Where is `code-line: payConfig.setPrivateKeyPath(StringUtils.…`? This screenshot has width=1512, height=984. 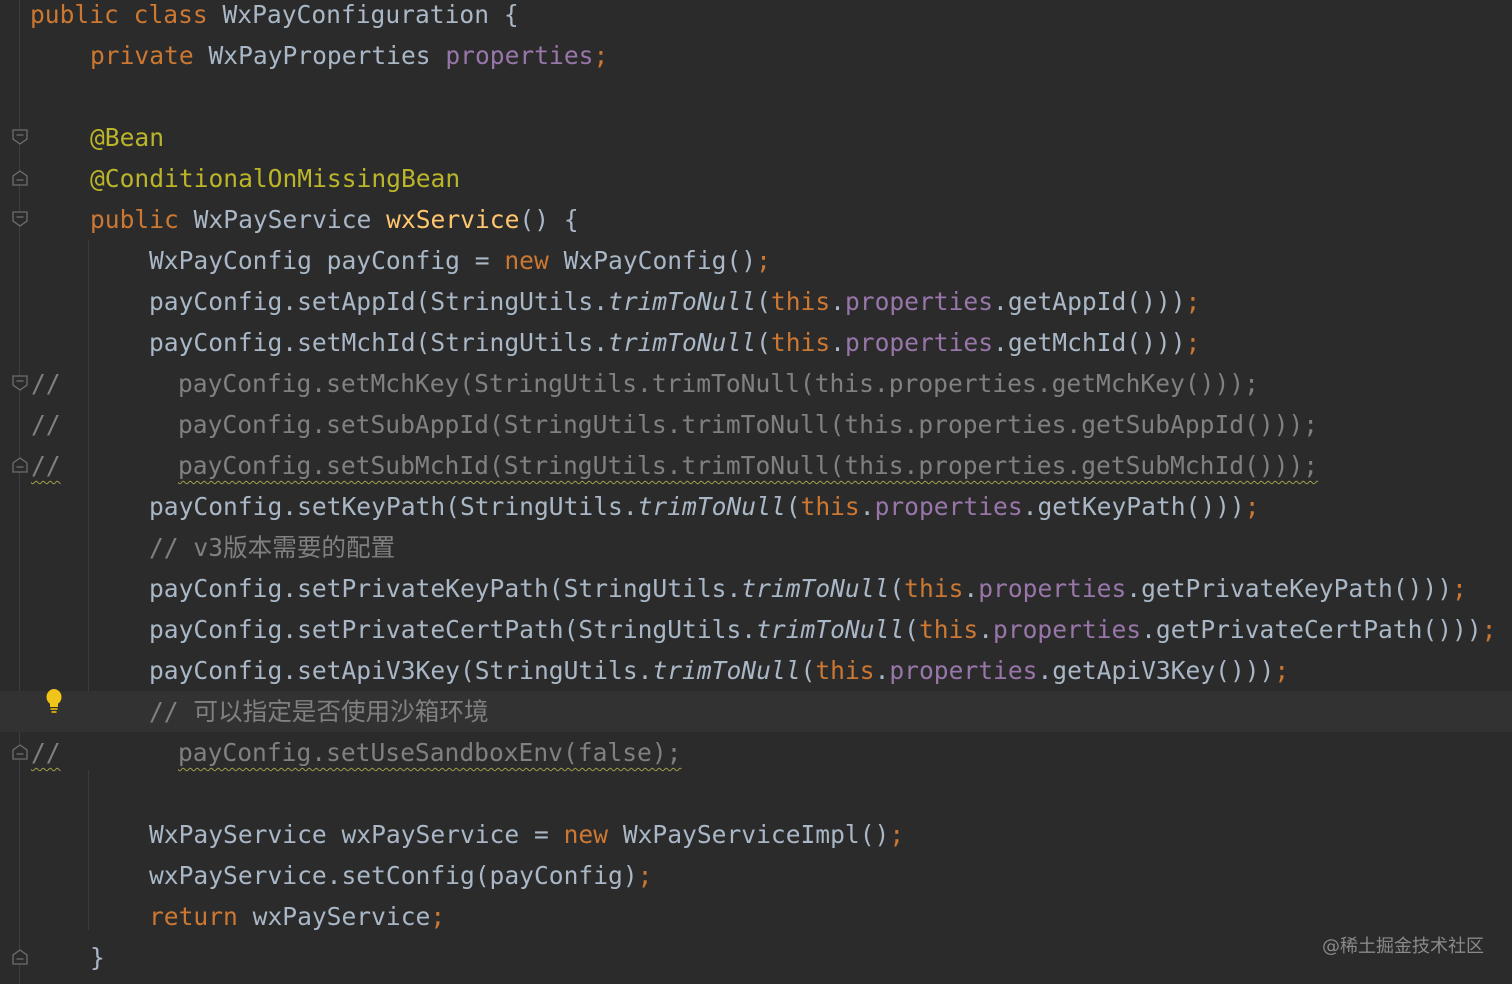 code-line: payConfig.setPrivateKeyPath(StringUtils.… is located at coordinates (756, 588).